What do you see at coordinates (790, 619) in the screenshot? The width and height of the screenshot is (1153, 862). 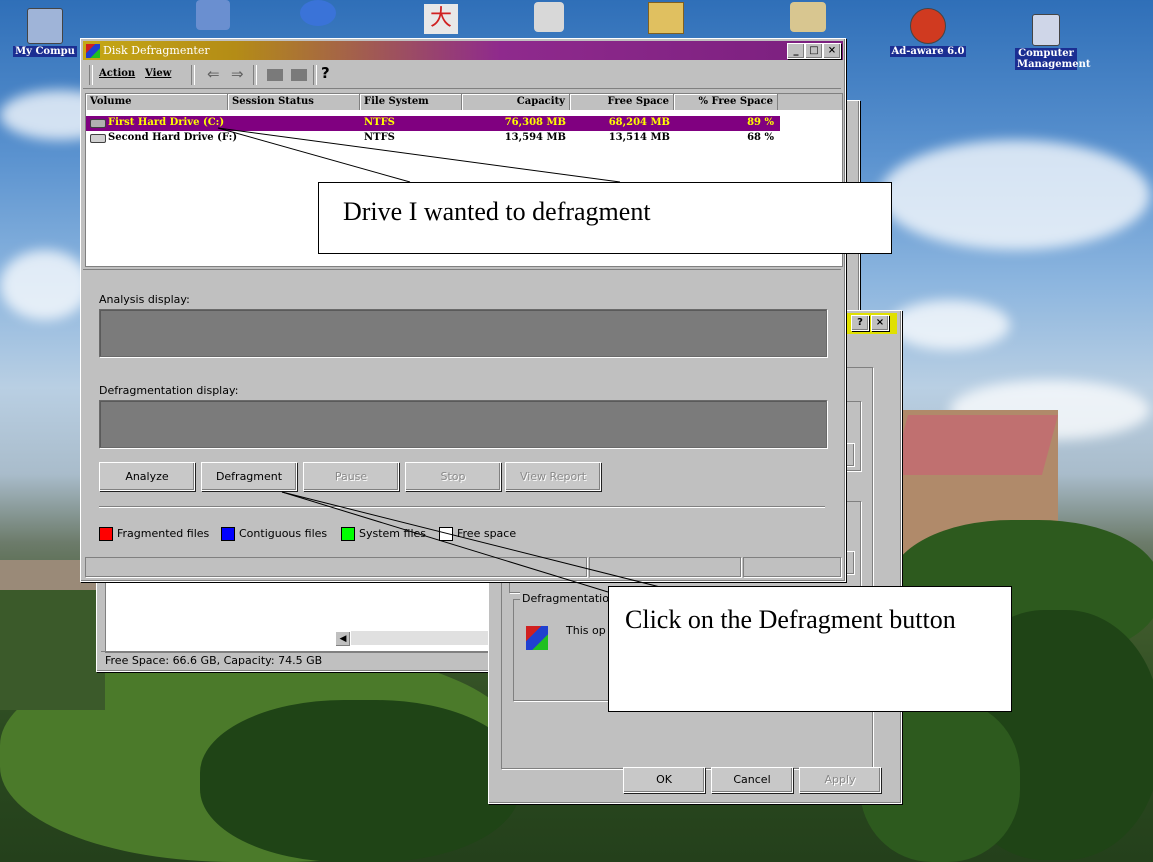 I see `callout-button-text: Click on the Defragment button` at bounding box center [790, 619].